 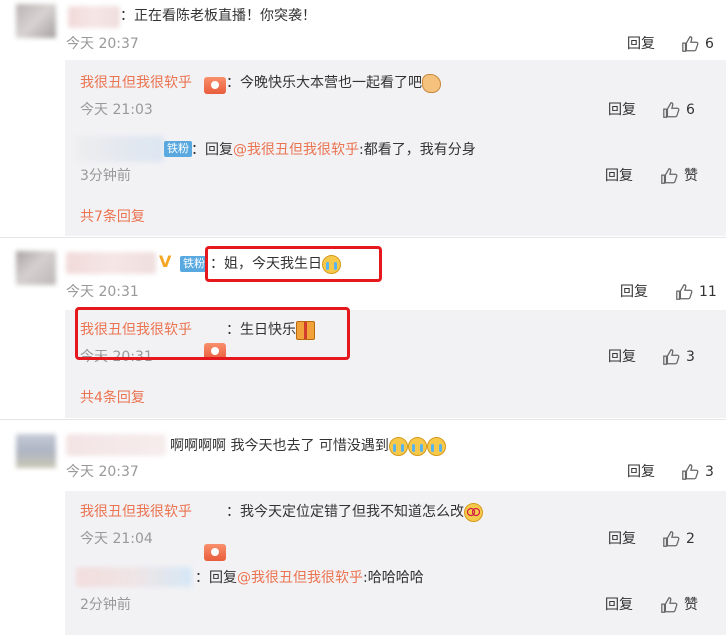 What do you see at coordinates (333, 83) in the screenshot?
I see `reply-text: ：今晚快乐大本营也一起看了吧` at bounding box center [333, 83].